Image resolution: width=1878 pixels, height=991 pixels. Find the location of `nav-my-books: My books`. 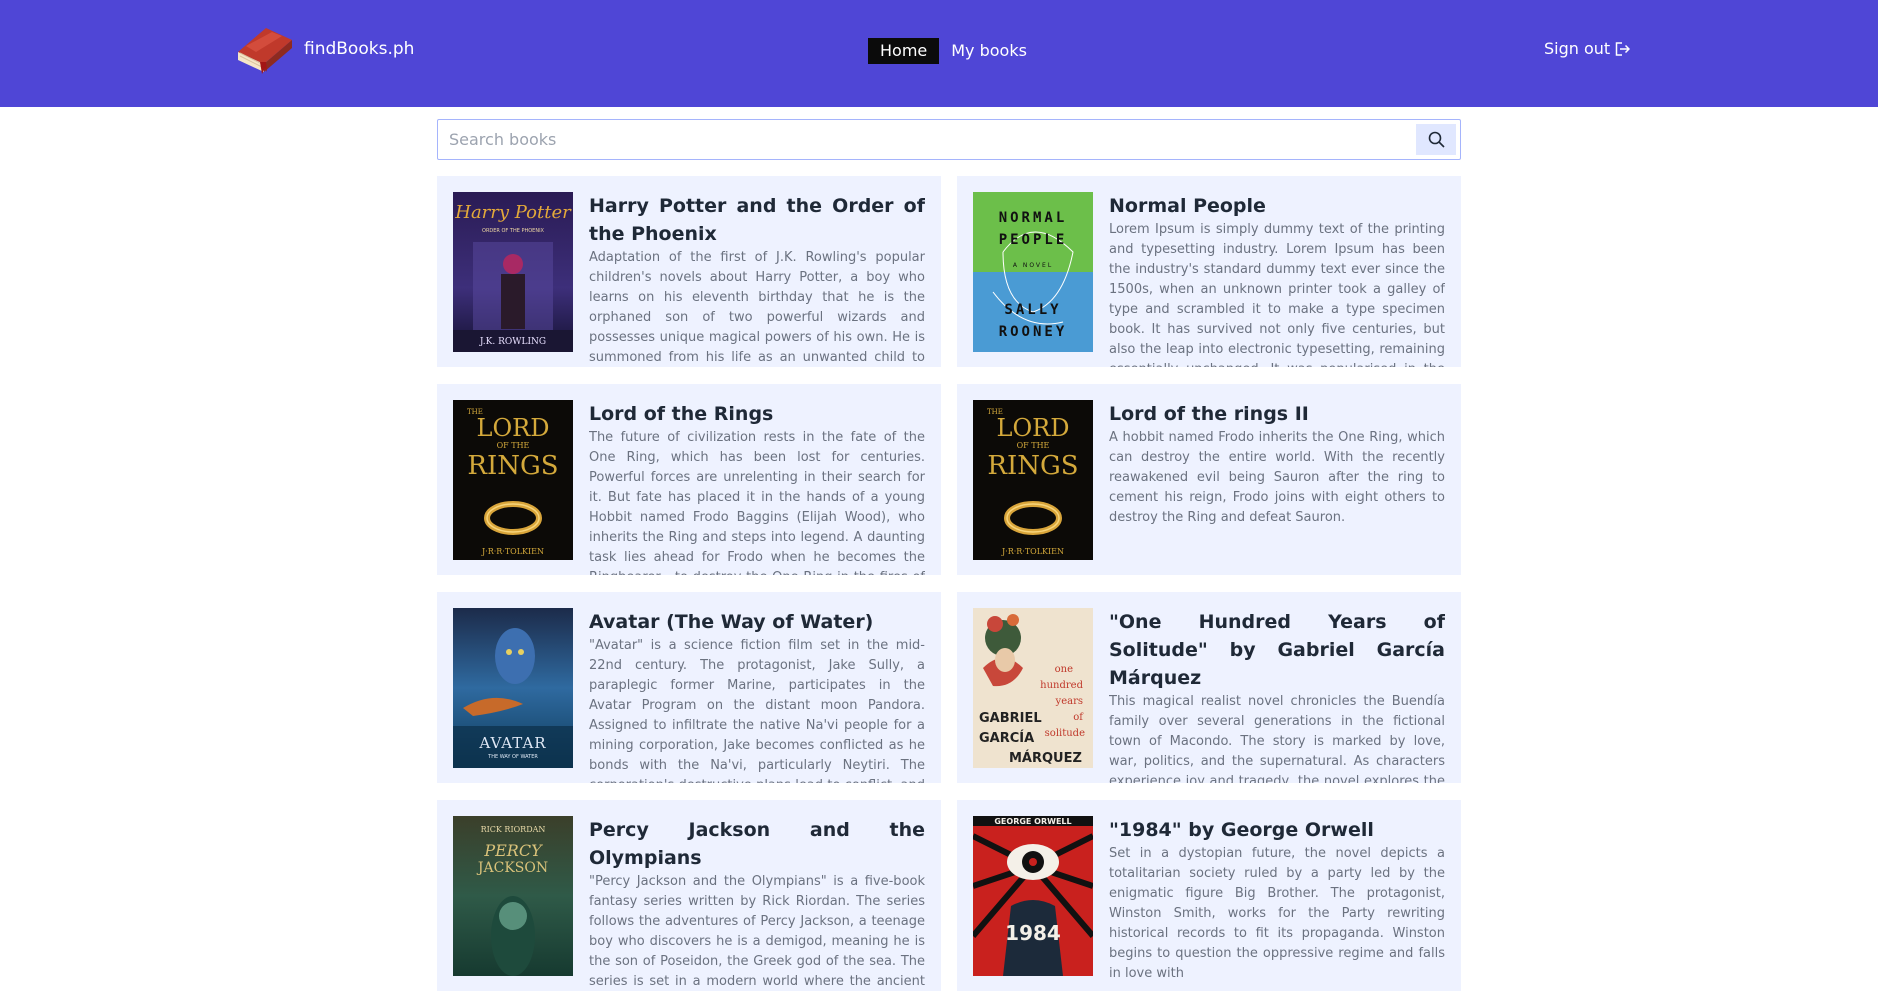

nav-my-books: My books is located at coordinates (989, 51).